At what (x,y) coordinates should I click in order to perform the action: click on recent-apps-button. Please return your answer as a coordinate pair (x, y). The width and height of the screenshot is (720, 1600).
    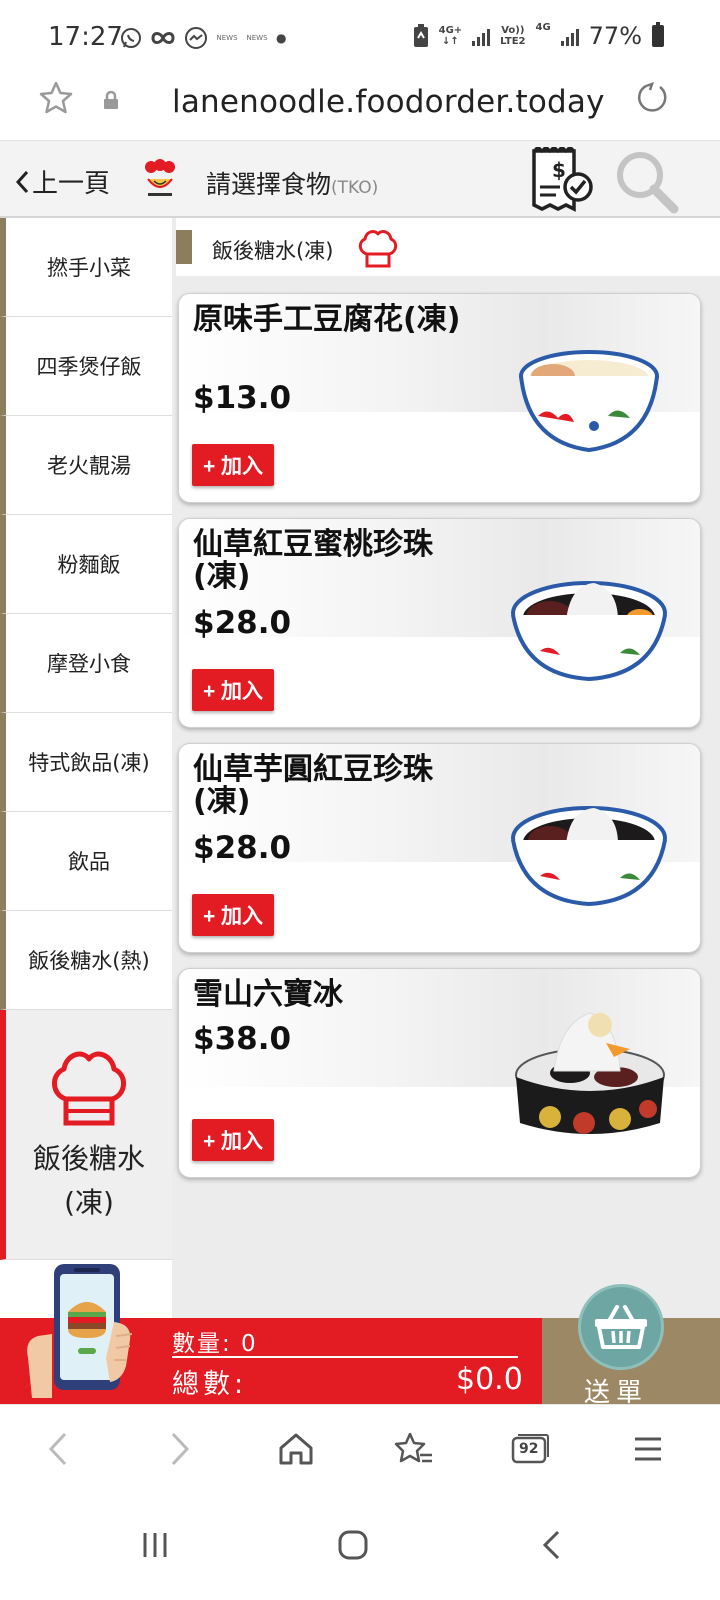
    Looking at the image, I should click on (155, 1545).